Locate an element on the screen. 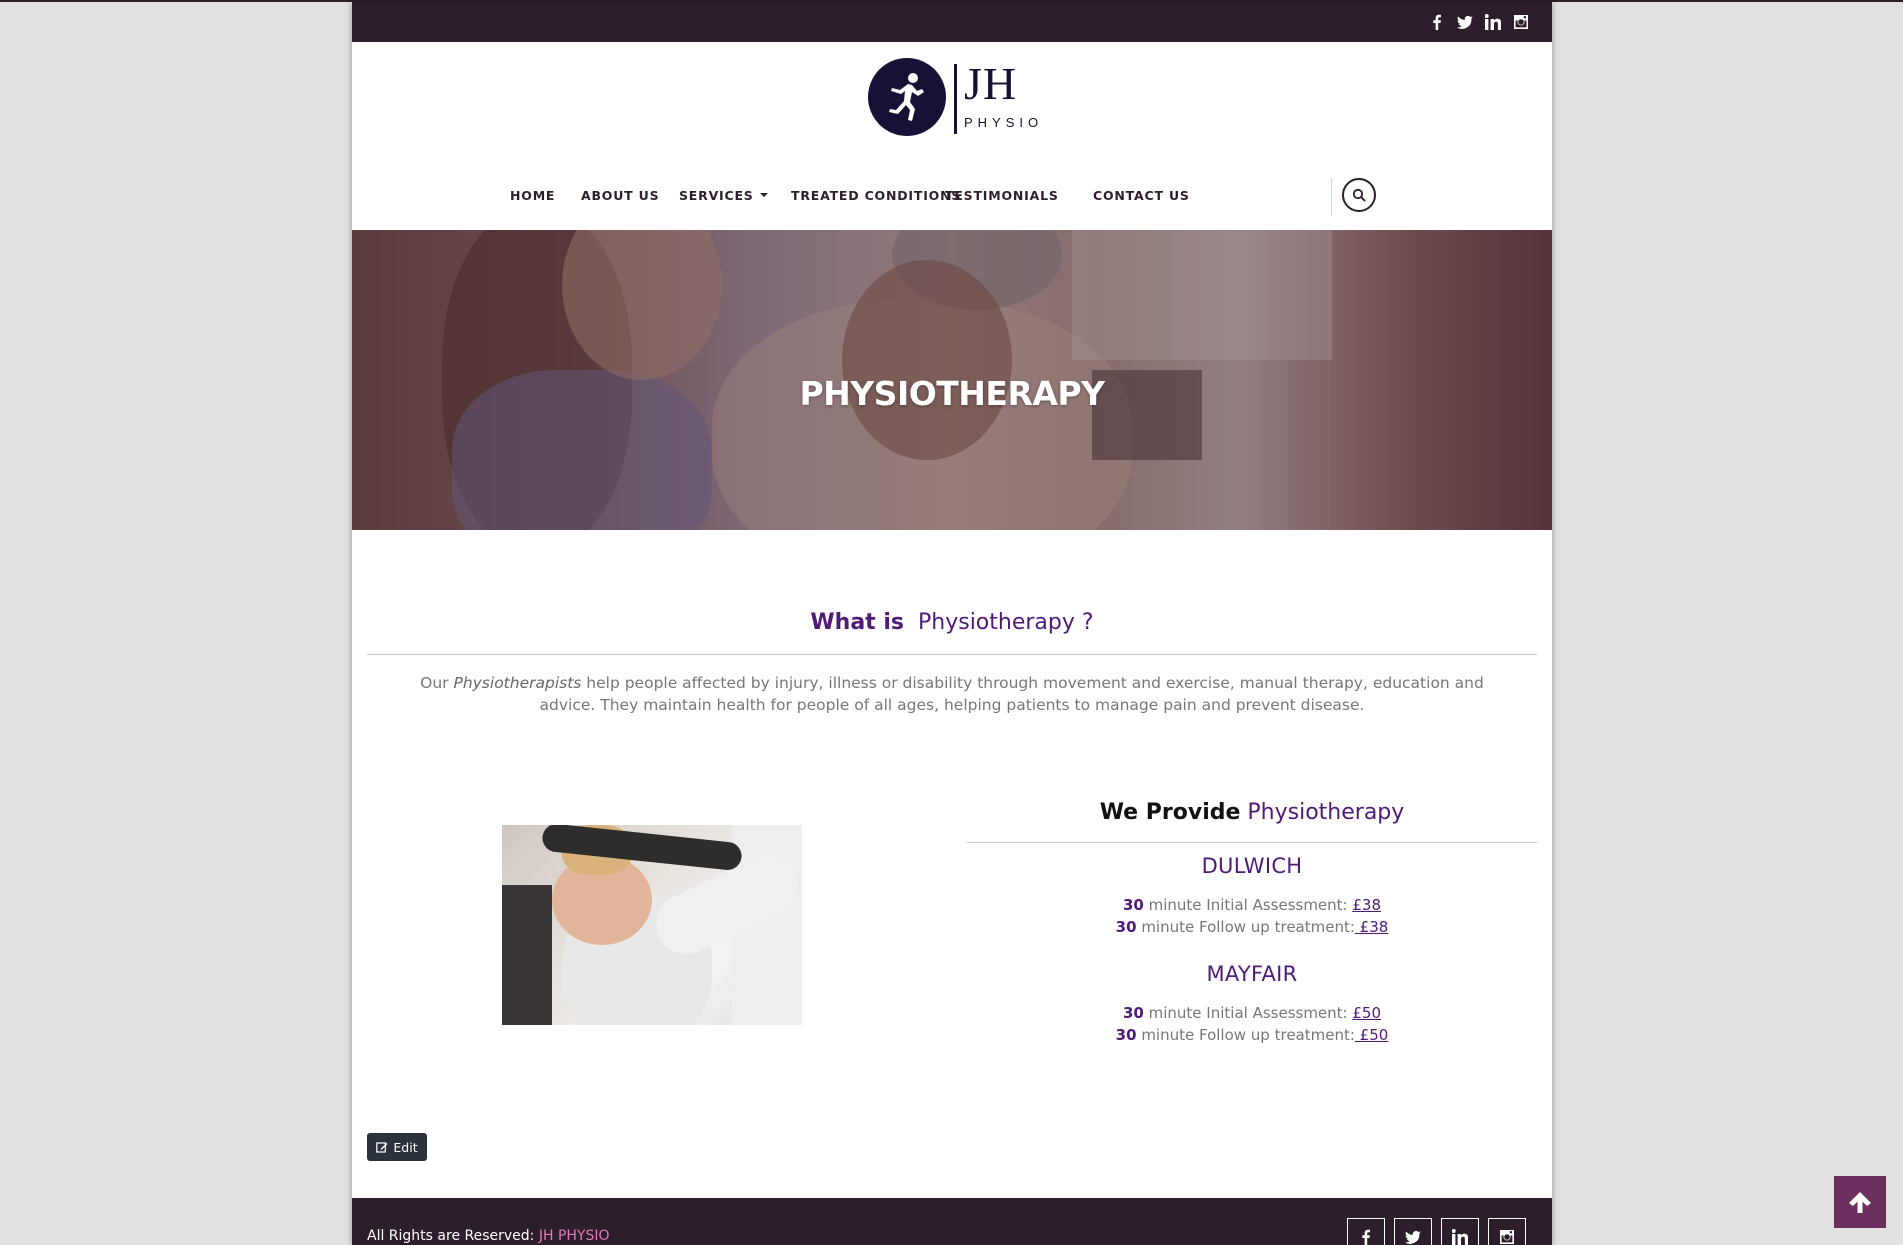 The height and width of the screenshot is (1245, 1903). edit-label: Edit is located at coordinates (405, 1147).